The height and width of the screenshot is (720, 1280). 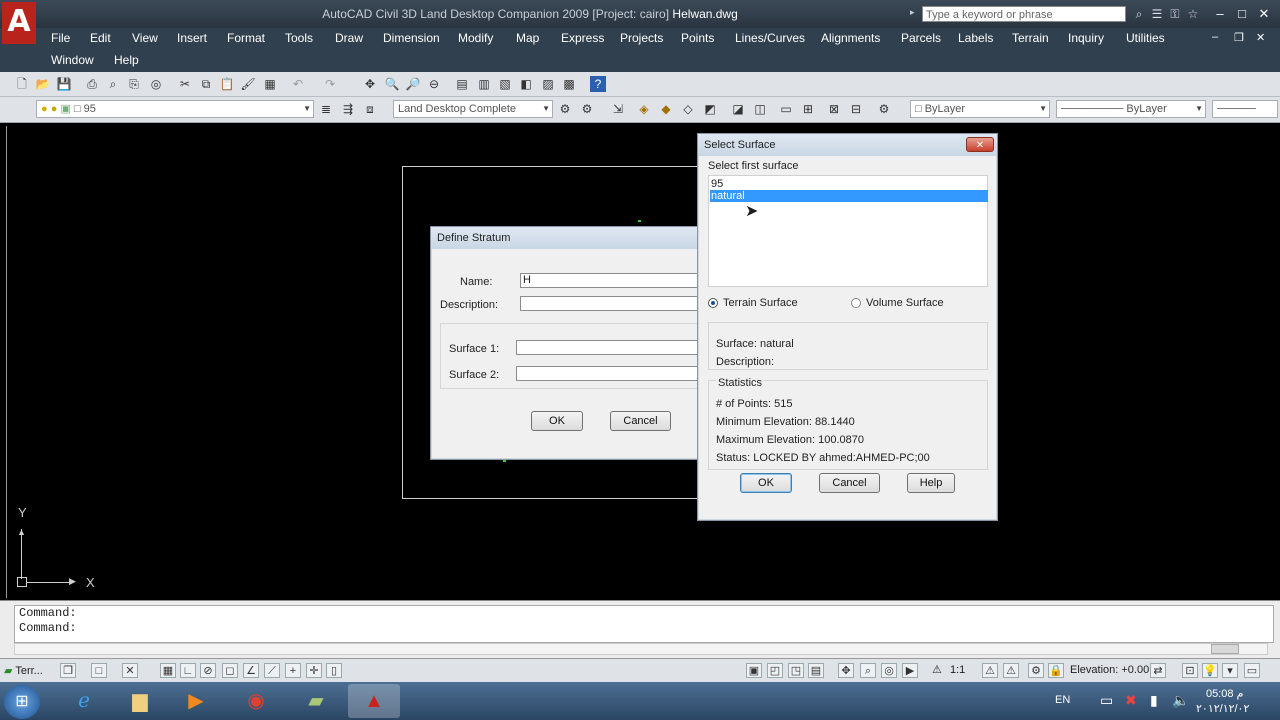 What do you see at coordinates (298, 84) in the screenshot?
I see `undo-icon: ↶` at bounding box center [298, 84].